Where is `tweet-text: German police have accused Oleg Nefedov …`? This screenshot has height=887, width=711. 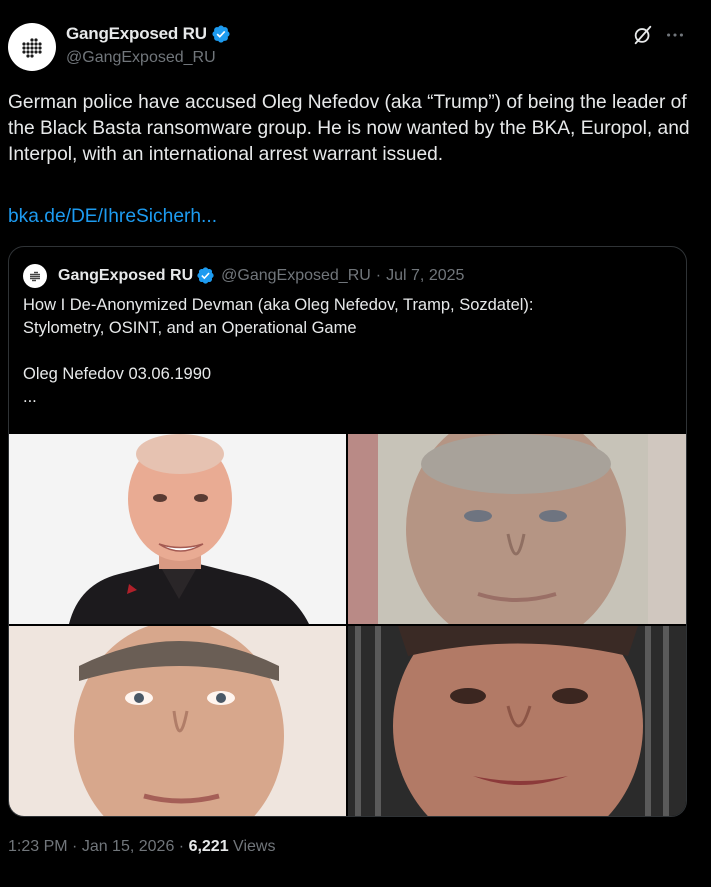
tweet-text: German police have accused Oleg Nefedov … is located at coordinates (351, 128).